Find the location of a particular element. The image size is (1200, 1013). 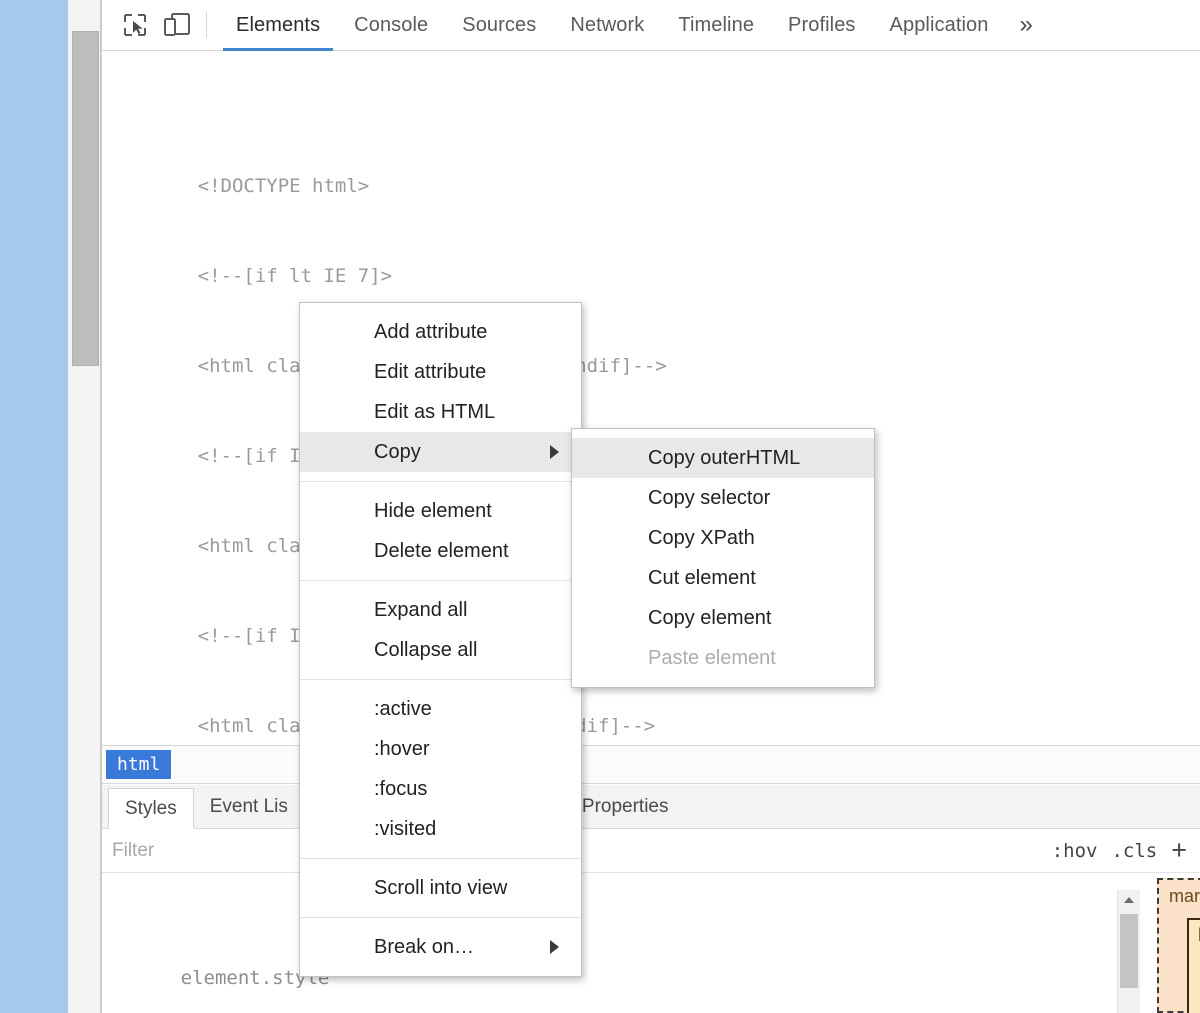

tab-console: Console is located at coordinates (391, 25).